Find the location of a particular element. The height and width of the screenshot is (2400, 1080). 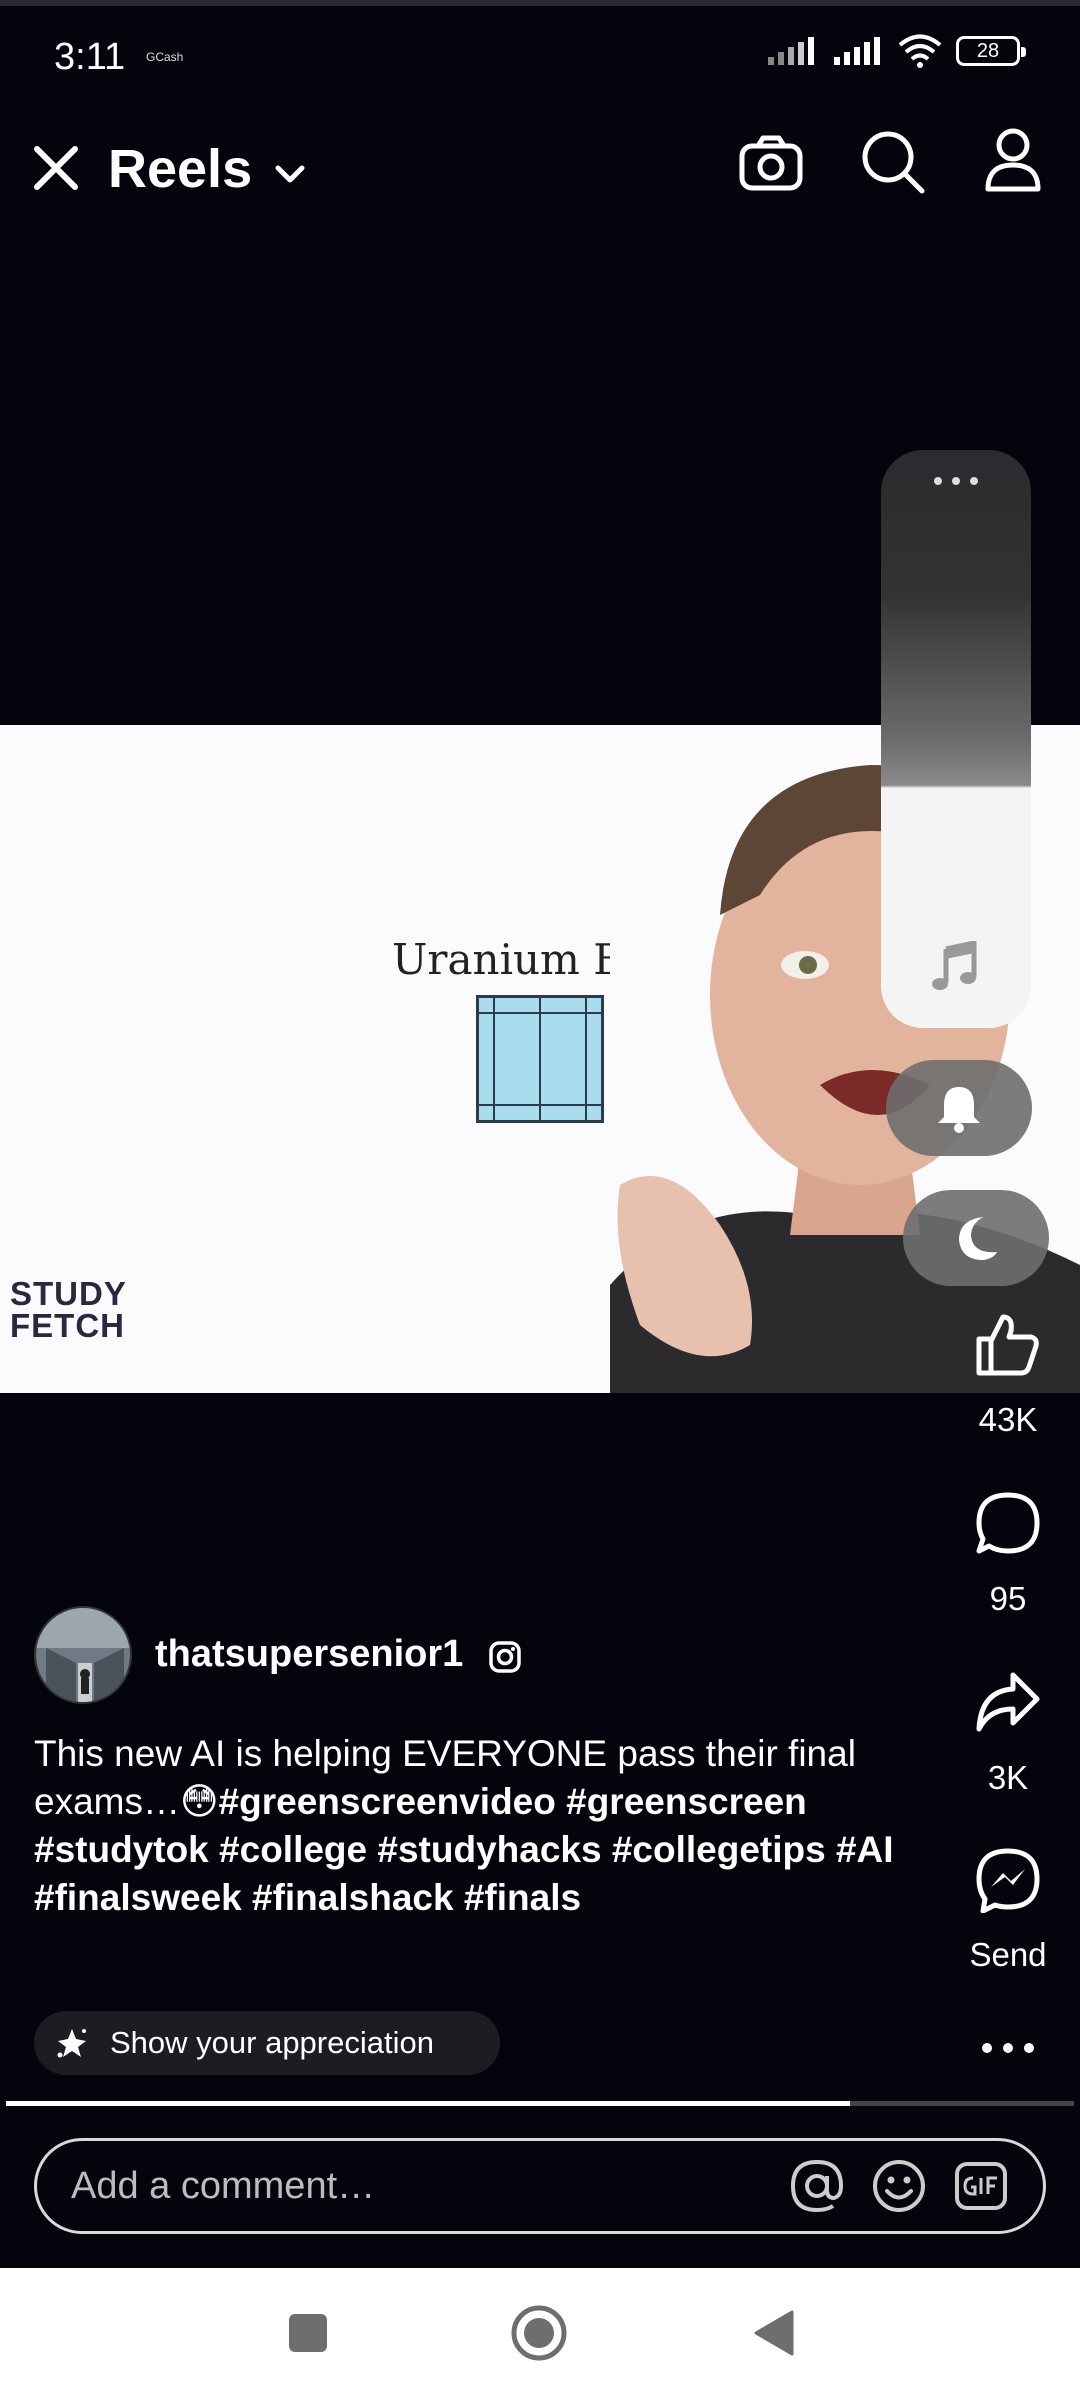

back-button is located at coordinates (774, 2333).